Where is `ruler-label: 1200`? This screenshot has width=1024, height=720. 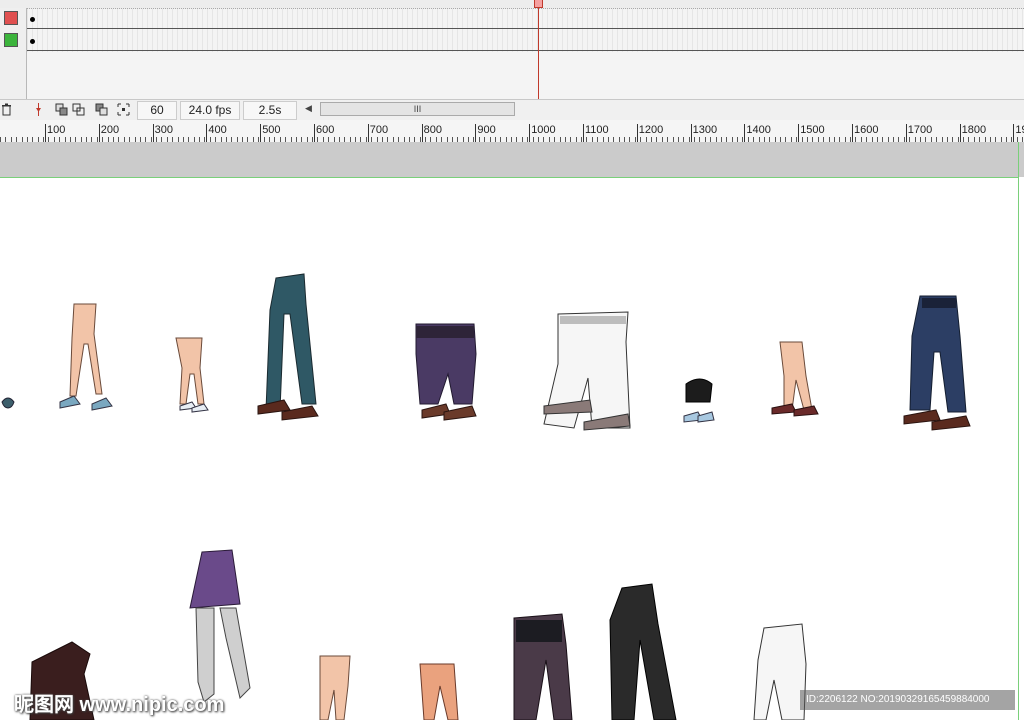 ruler-label: 1200 is located at coordinates (651, 130).